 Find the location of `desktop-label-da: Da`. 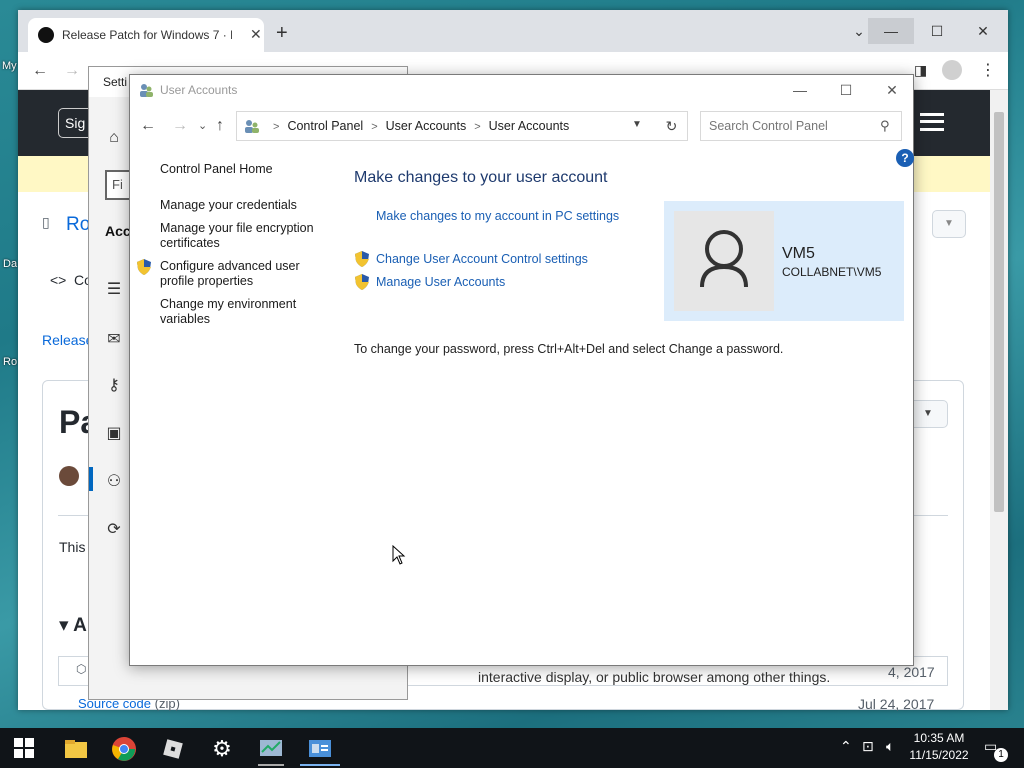

desktop-label-da: Da is located at coordinates (10, 264).